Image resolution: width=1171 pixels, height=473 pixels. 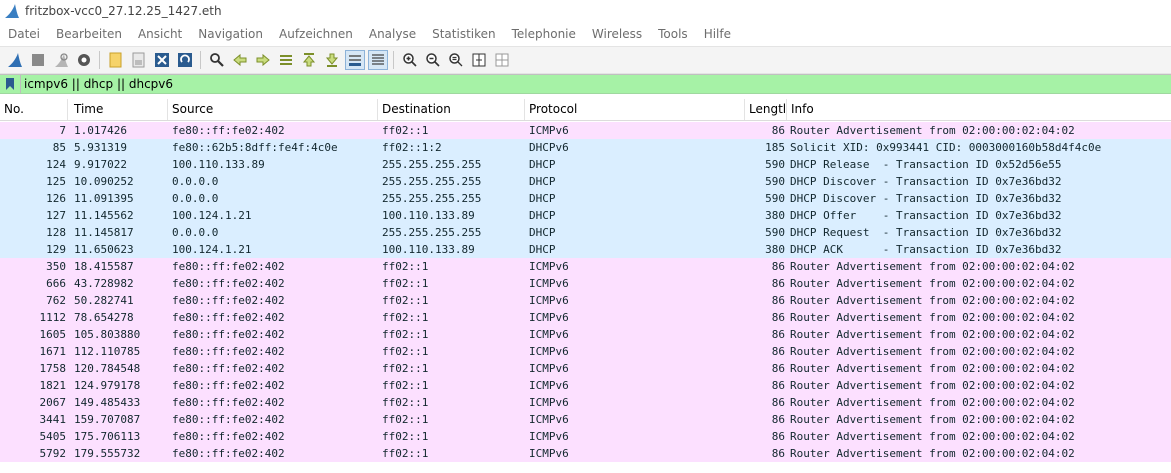 I want to click on menu-analyse: Analyse, so click(x=392, y=34).